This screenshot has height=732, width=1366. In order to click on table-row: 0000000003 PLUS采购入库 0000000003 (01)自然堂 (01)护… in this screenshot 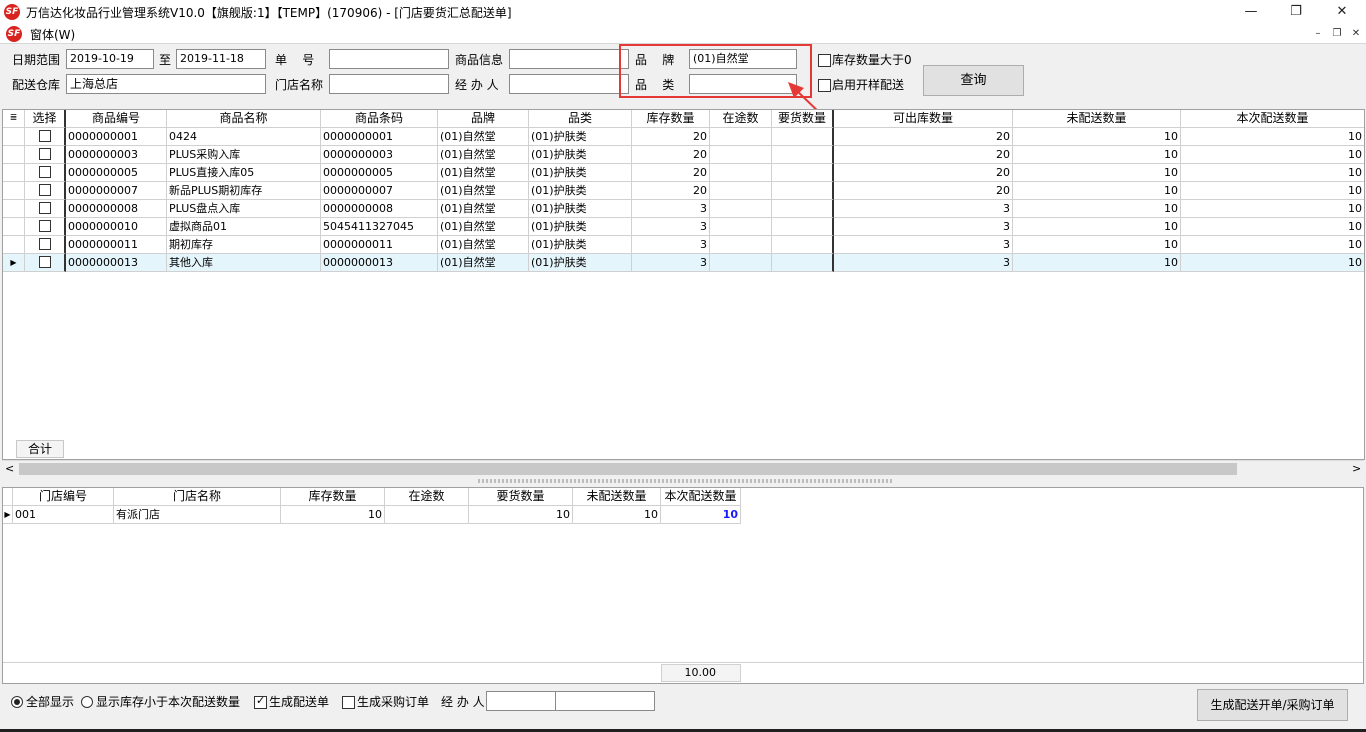, I will do `click(683, 155)`.